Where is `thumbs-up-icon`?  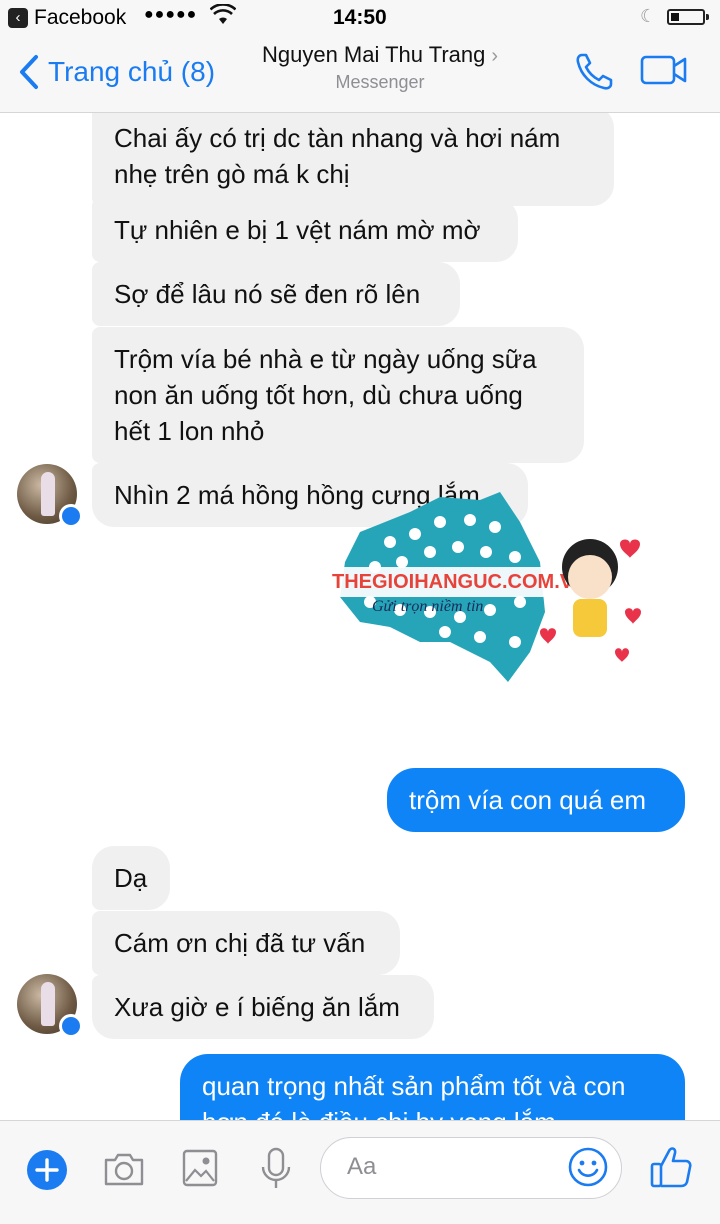 thumbs-up-icon is located at coordinates (671, 1167).